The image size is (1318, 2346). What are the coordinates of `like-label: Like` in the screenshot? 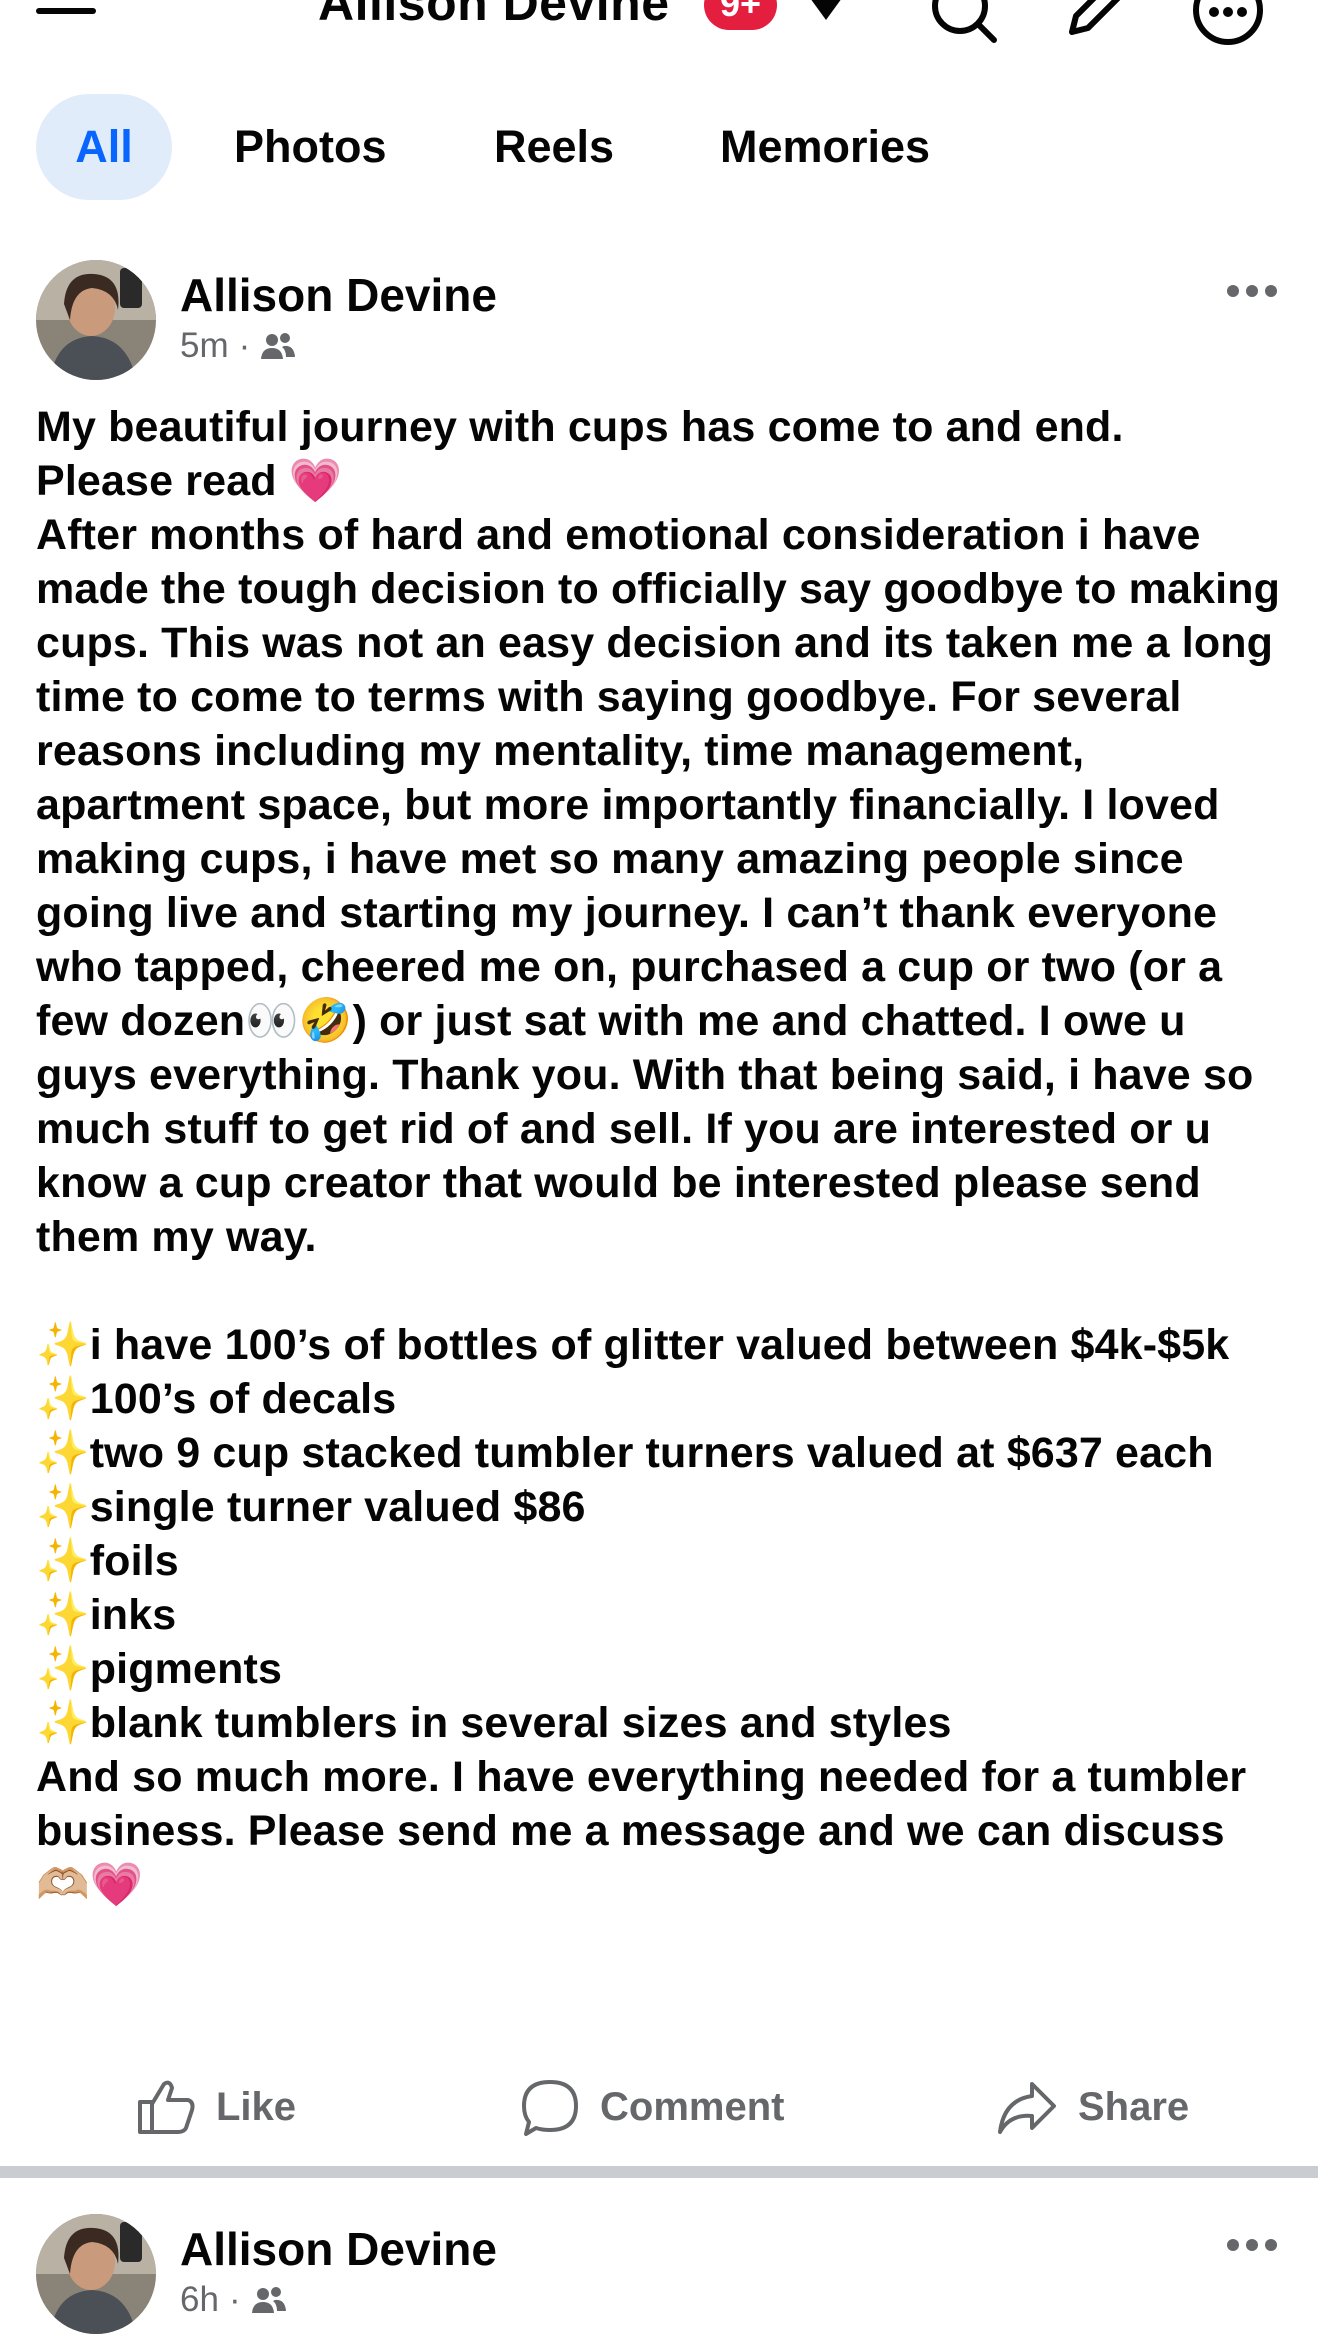 It's located at (256, 2106).